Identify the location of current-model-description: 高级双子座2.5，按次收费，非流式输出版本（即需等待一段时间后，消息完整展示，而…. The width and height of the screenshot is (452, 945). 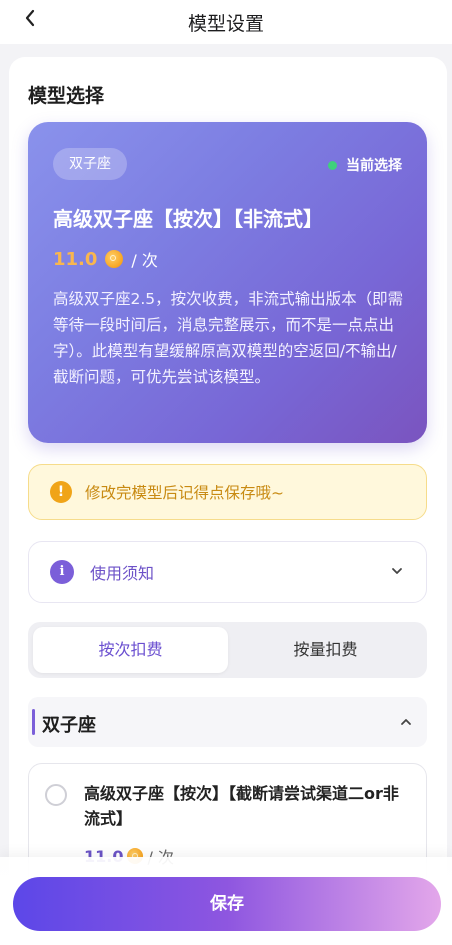
(228, 338).